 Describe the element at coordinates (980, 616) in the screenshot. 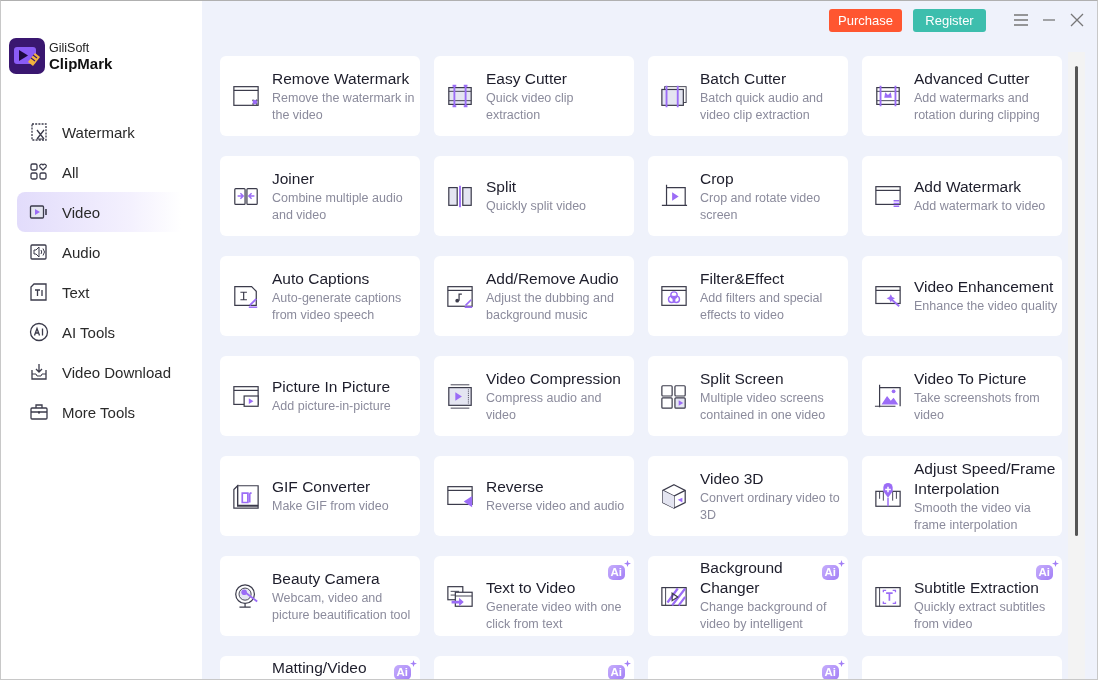

I see `tool-description: Quickly extract subtitles from video` at that location.